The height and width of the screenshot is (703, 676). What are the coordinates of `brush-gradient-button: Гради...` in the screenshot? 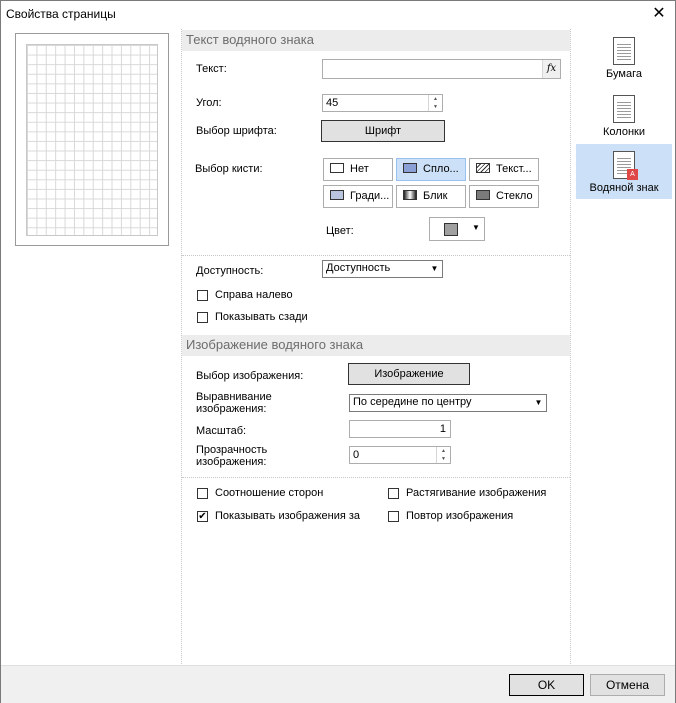 It's located at (358, 196).